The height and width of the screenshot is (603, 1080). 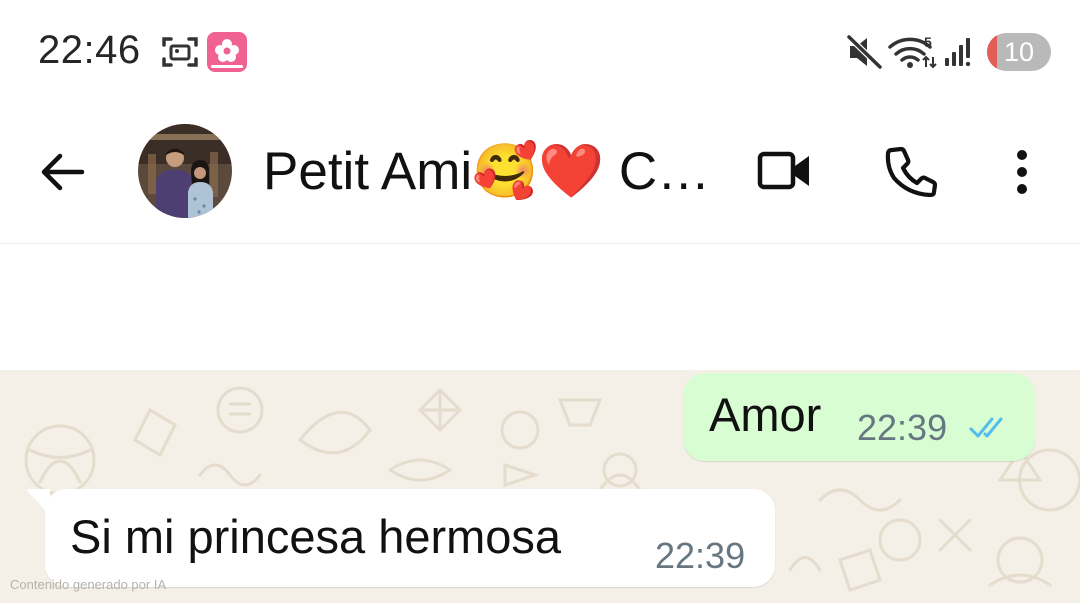 I want to click on battery-indicator: 10, so click(x=1019, y=52).